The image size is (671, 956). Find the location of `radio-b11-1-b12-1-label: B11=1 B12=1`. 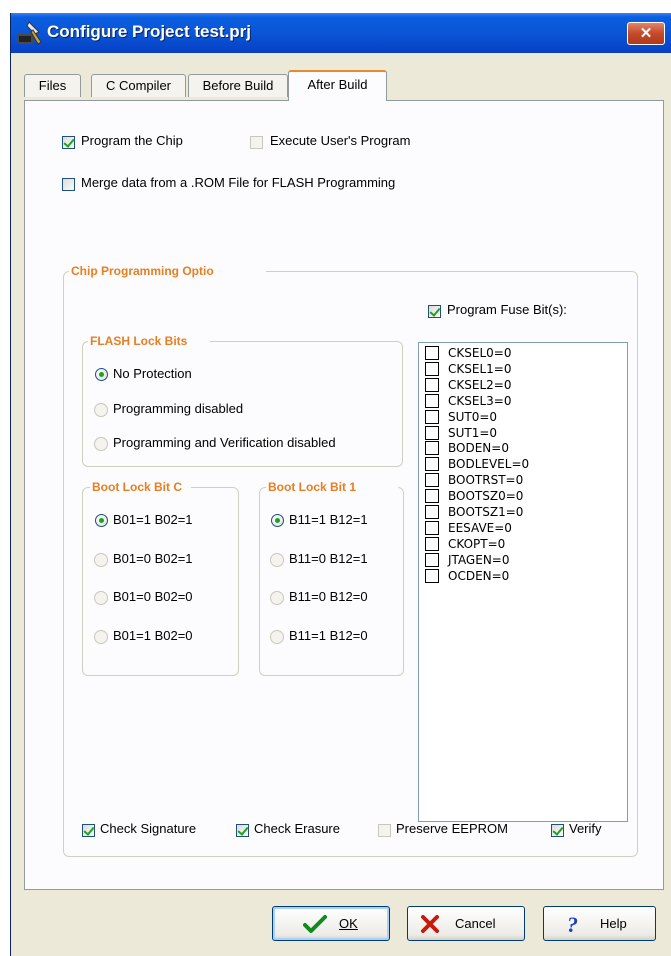

radio-b11-1-b12-1-label: B11=1 B12=1 is located at coordinates (328, 519).